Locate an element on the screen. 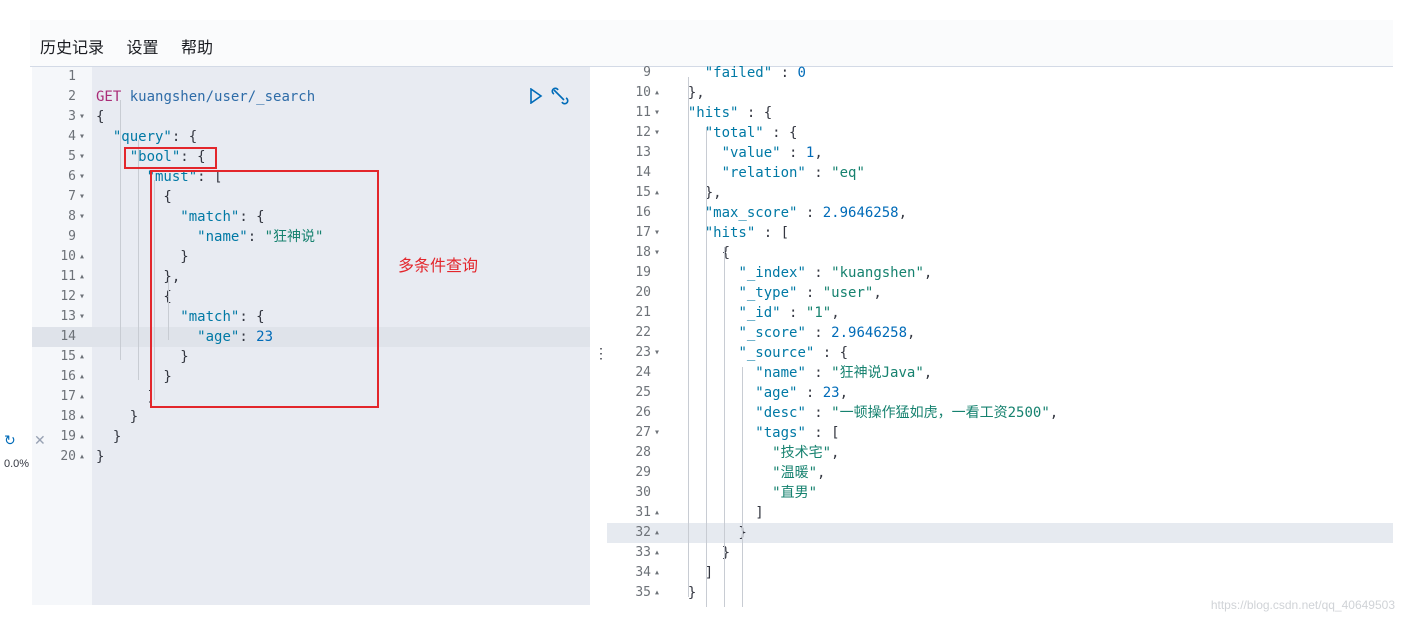  response-line: 15 ▴ }, is located at coordinates (1000, 193).